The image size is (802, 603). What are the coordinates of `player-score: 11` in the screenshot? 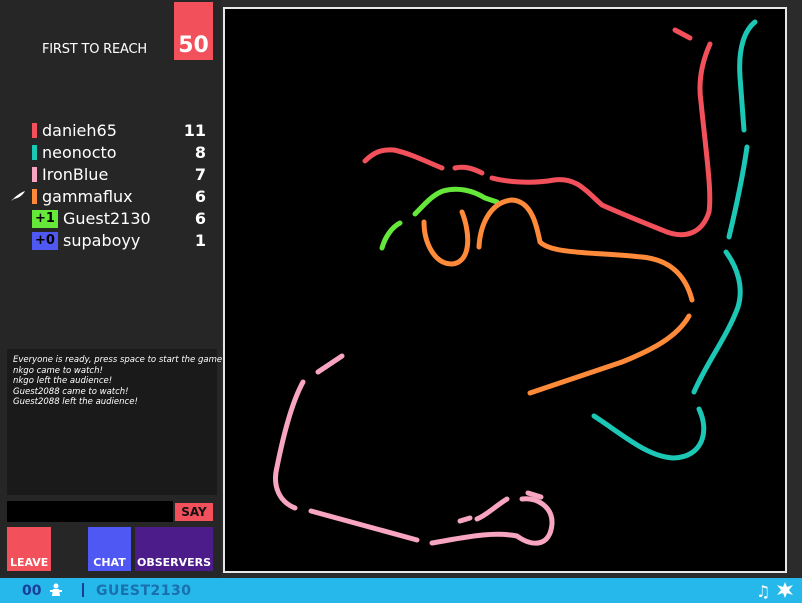 It's located at (194, 130).